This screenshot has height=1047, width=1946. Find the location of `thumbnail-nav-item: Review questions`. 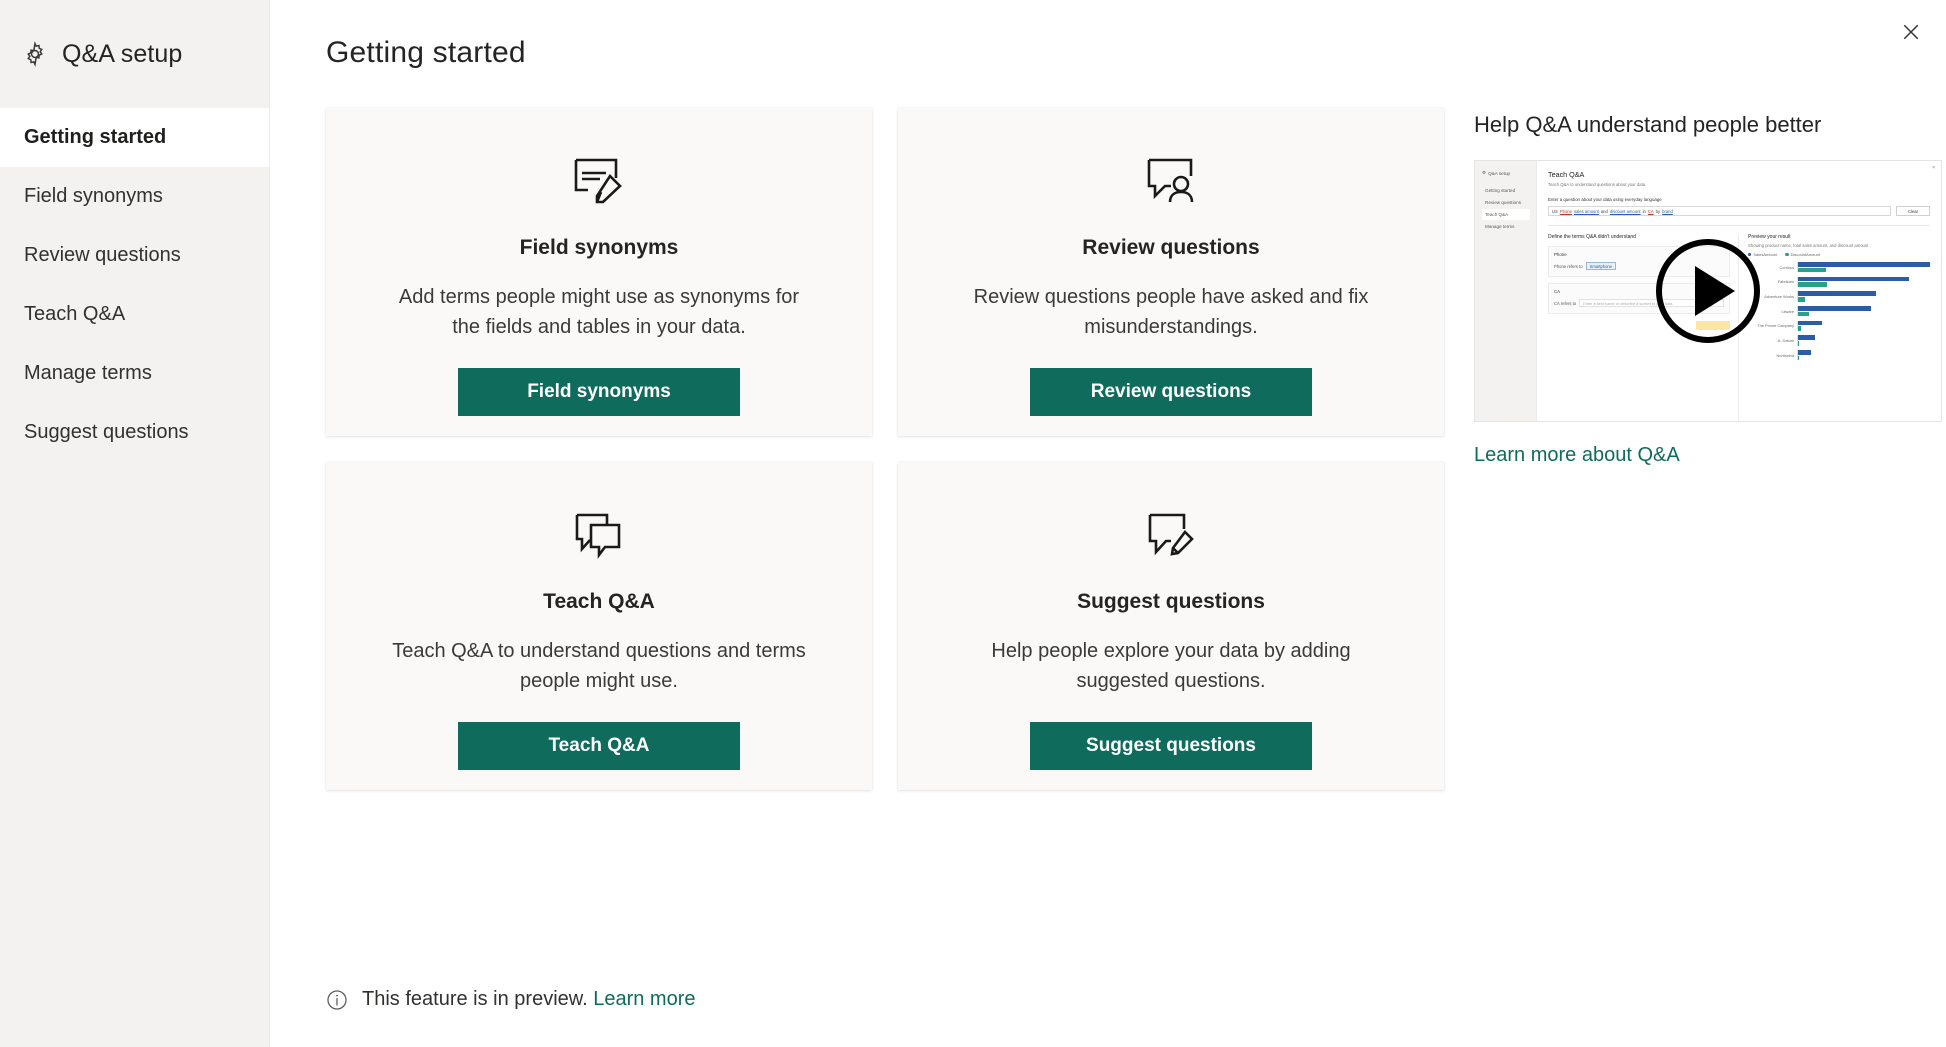

thumbnail-nav-item: Review questions is located at coordinates (1503, 203).